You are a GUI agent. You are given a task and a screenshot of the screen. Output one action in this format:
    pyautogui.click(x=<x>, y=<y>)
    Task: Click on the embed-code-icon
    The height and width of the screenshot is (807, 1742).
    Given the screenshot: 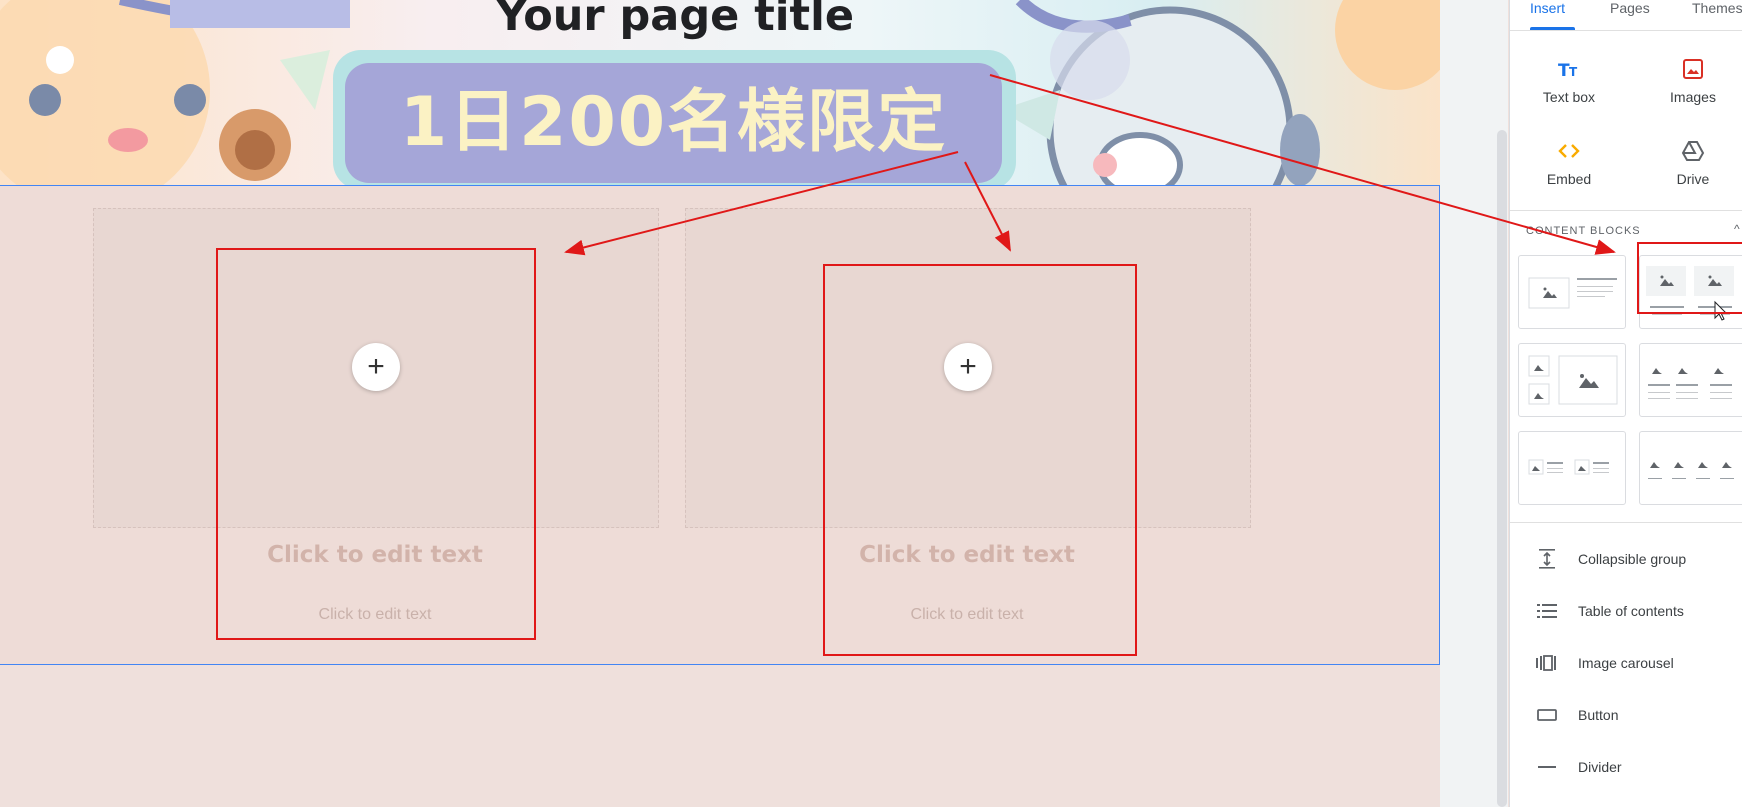 What is the action you would take?
    pyautogui.click(x=1569, y=151)
    